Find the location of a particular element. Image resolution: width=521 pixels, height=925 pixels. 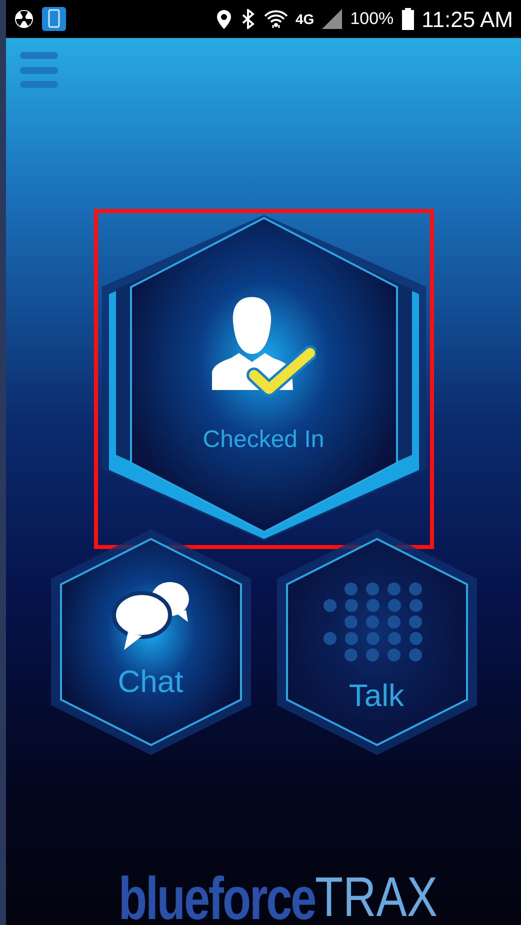

network-type: 4G is located at coordinates (305, 19).